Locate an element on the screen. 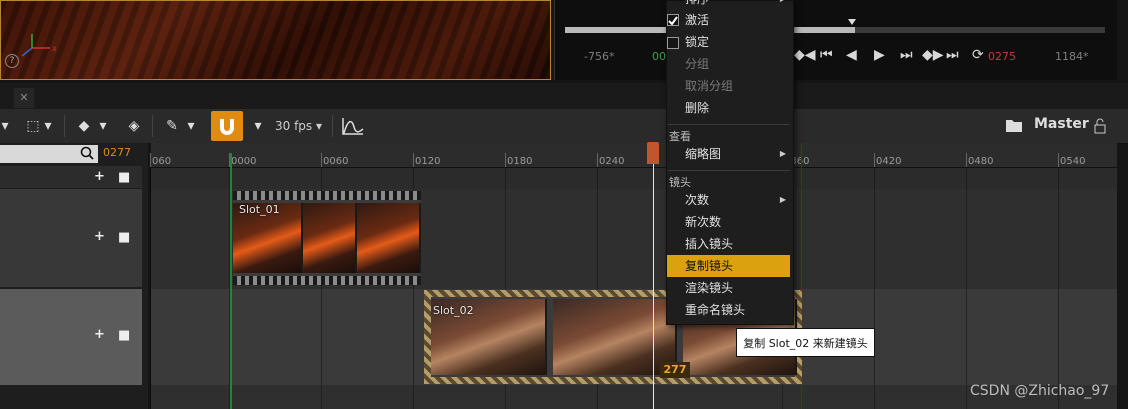 The height and width of the screenshot is (409, 1128). playhead-line is located at coordinates (653, 284).